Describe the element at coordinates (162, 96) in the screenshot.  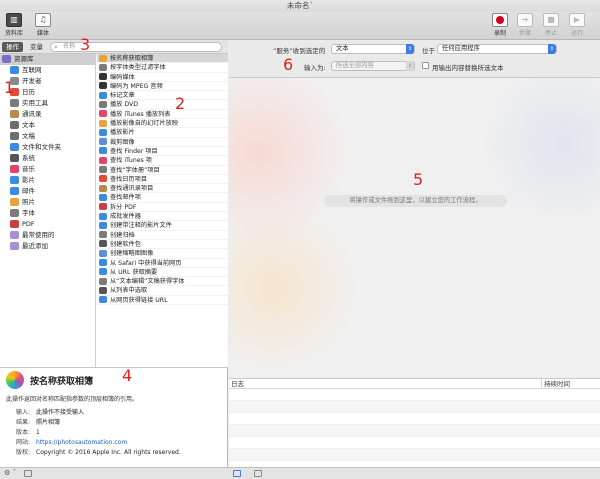
I see `action-item: 标记文章` at that location.